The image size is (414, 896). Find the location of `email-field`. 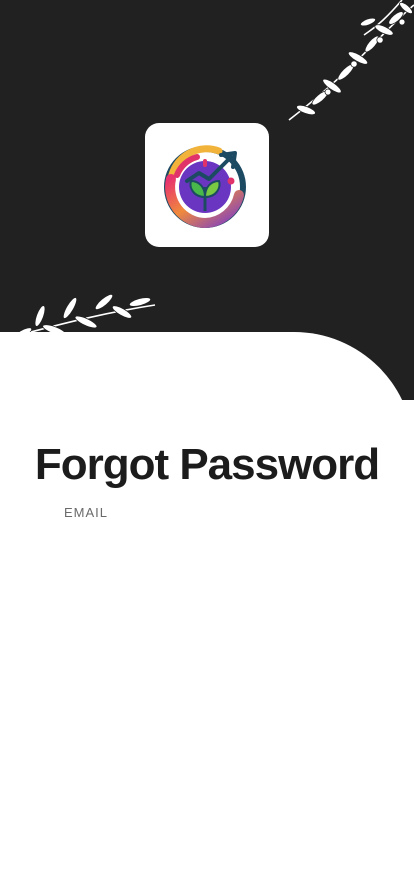

email-field is located at coordinates (211, 540).